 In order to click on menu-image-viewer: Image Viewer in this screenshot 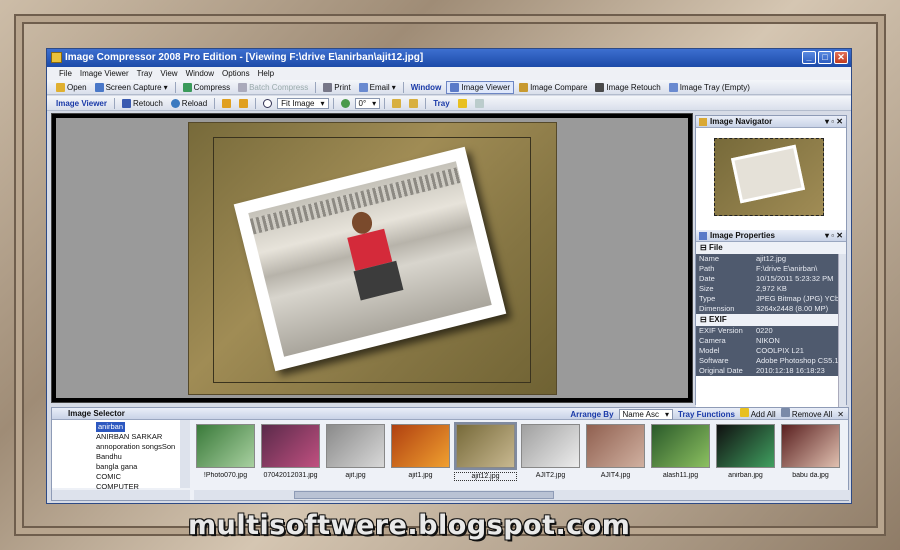, I will do `click(104, 73)`.